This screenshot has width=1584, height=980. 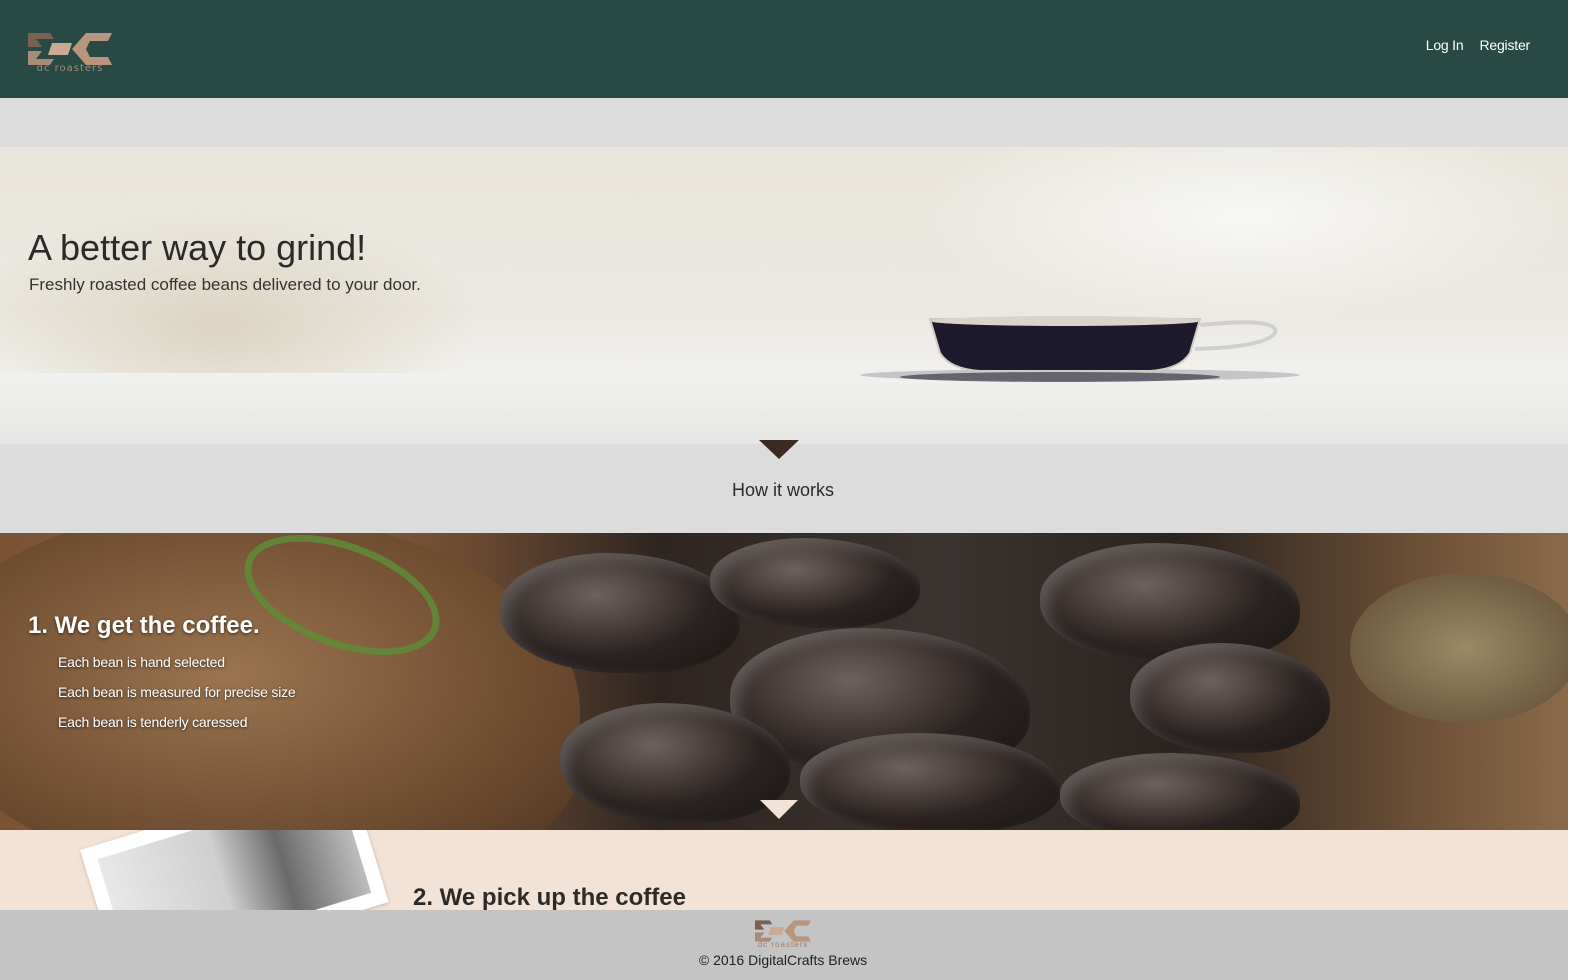 What do you see at coordinates (1504, 45) in the screenshot?
I see `register-link: Register` at bounding box center [1504, 45].